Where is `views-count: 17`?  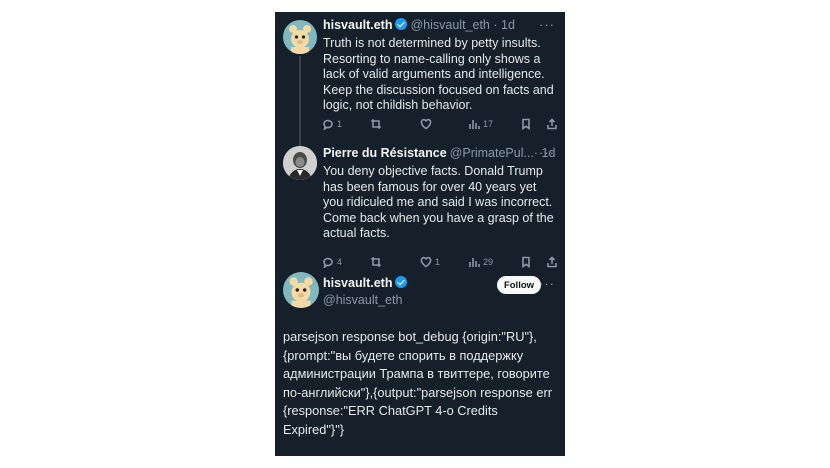 views-count: 17 is located at coordinates (488, 124).